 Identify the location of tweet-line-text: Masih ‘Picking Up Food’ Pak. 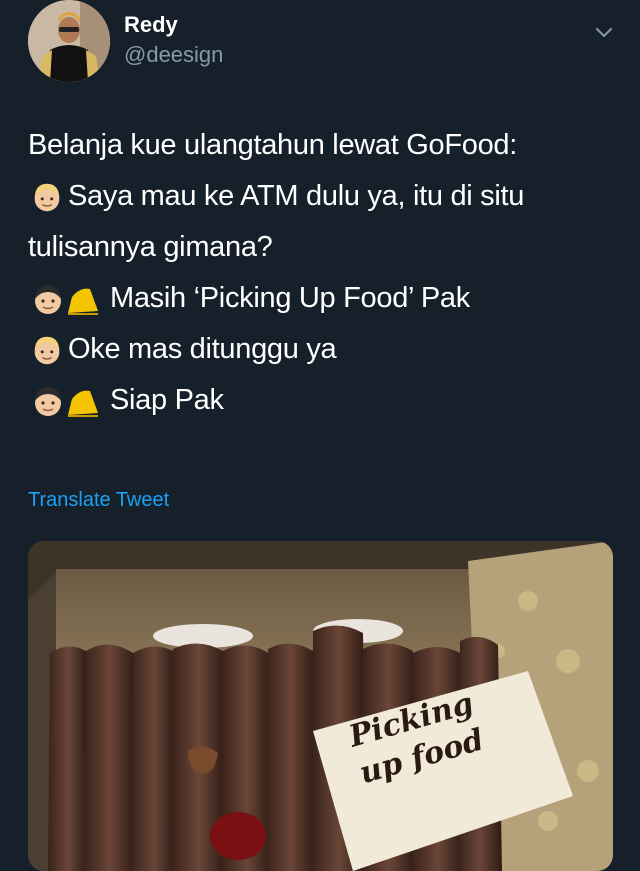
(290, 298).